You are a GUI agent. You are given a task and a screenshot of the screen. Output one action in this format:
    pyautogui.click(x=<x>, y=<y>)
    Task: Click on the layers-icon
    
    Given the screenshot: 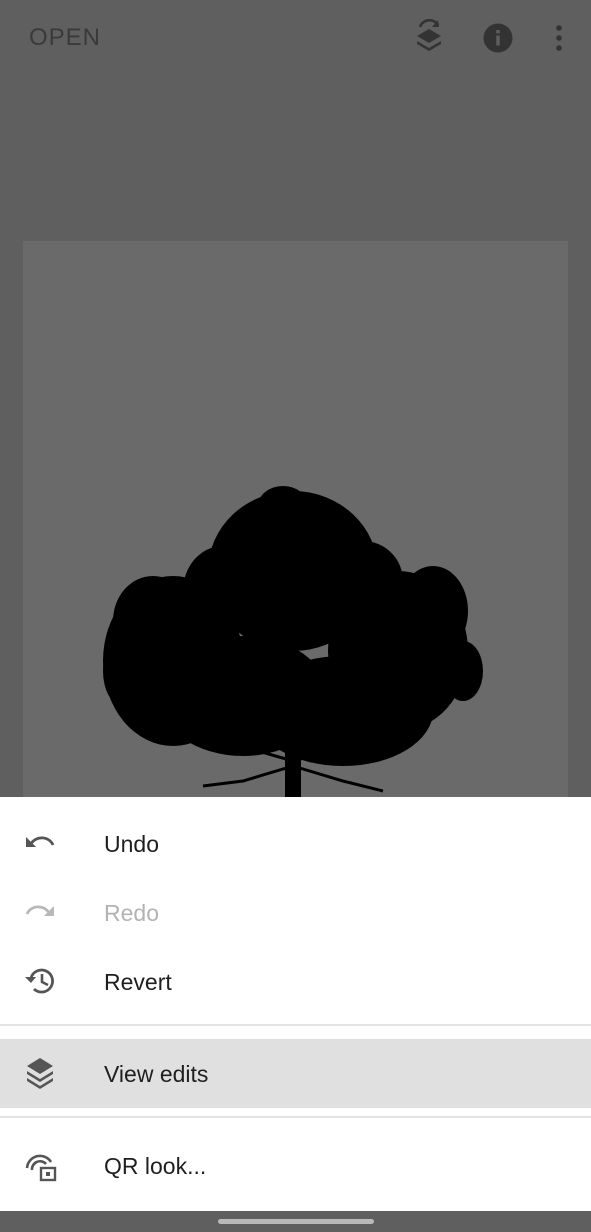 What is the action you would take?
    pyautogui.click(x=40, y=1073)
    